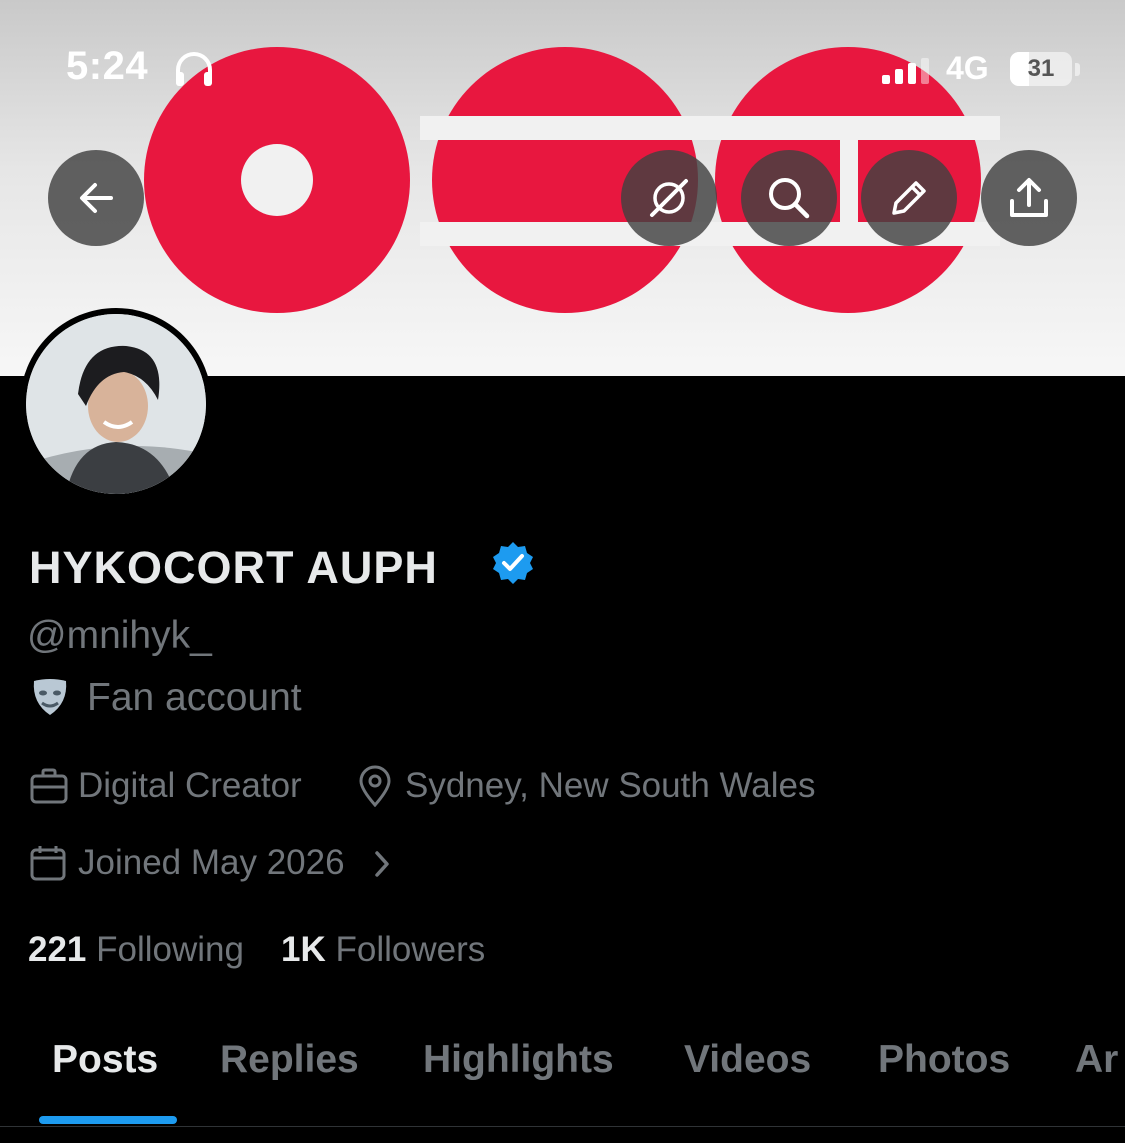 This screenshot has width=1125, height=1143. Describe the element at coordinates (513, 563) in the screenshot. I see `verified-badge-icon` at that location.